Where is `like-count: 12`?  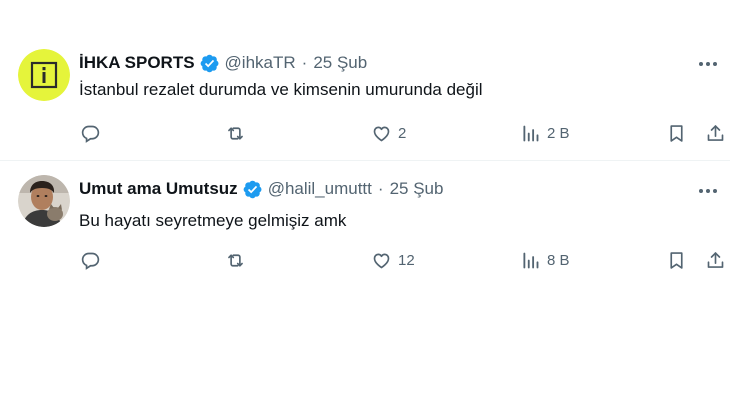 like-count: 12 is located at coordinates (406, 260).